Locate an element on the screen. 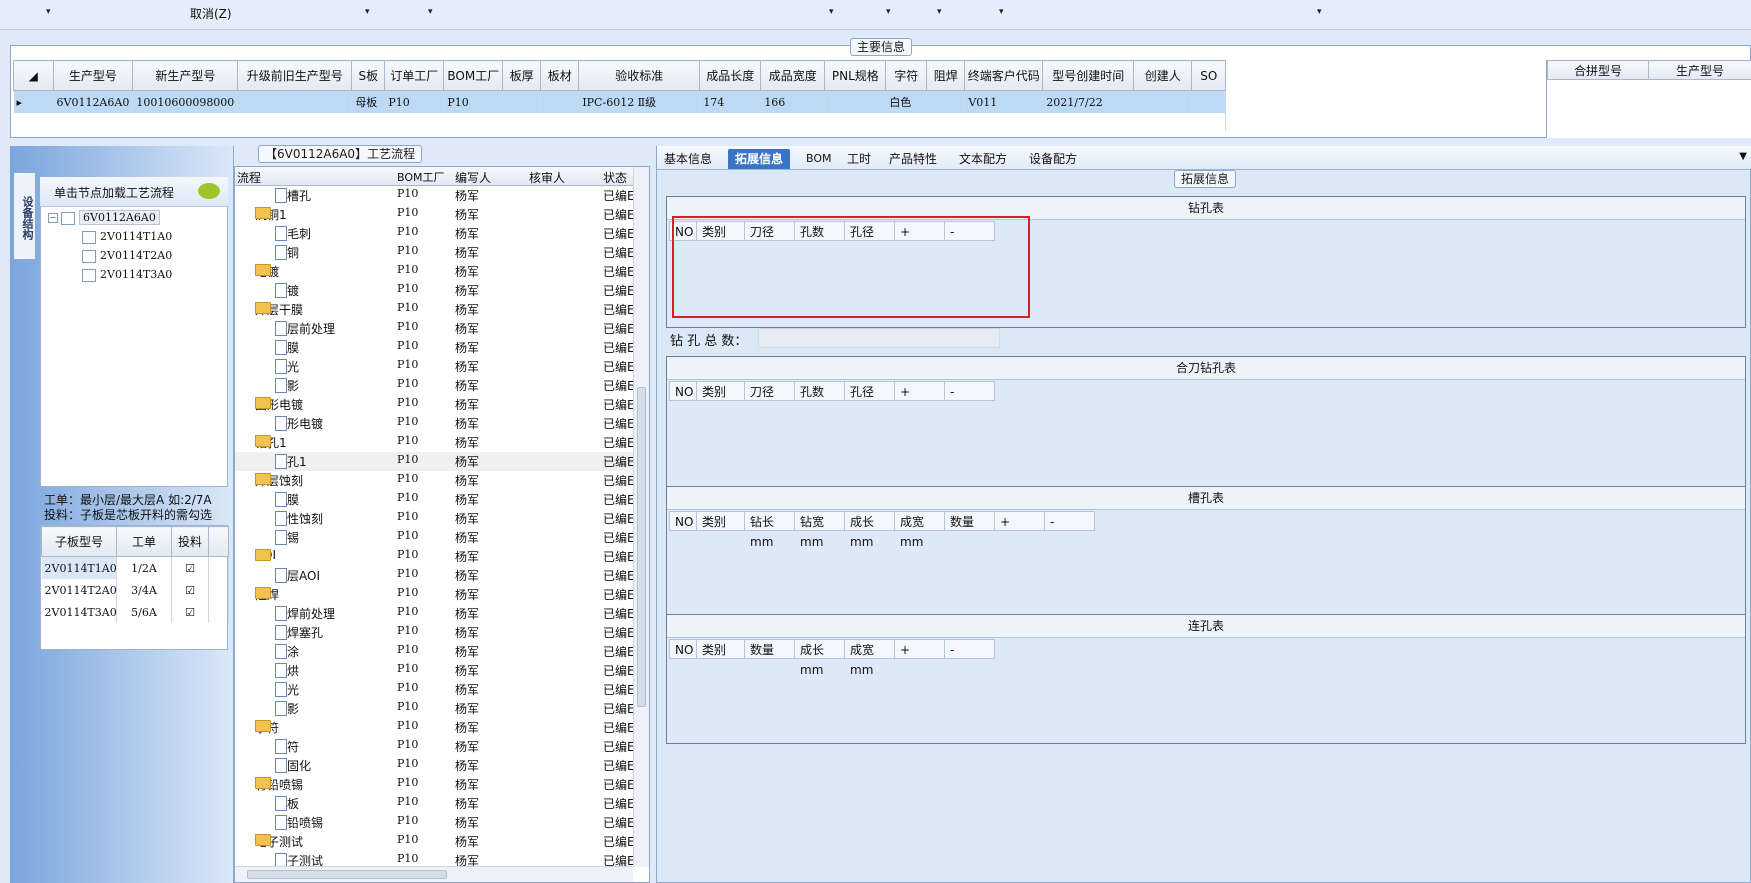  column-header: 板材 is located at coordinates (560, 75).